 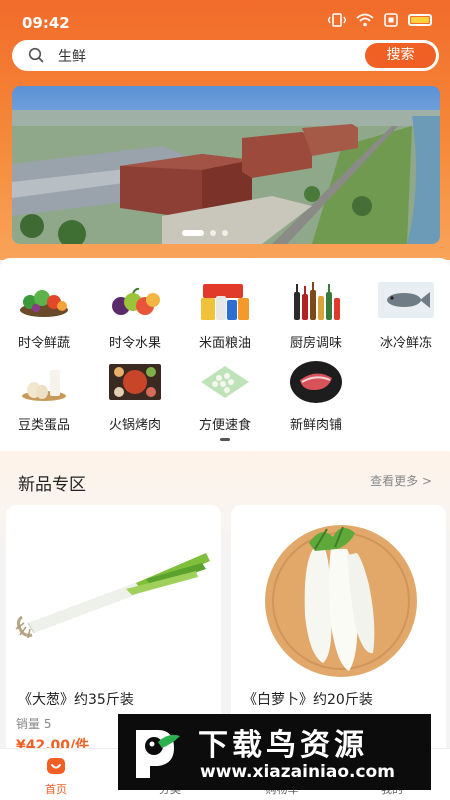 What do you see at coordinates (56, 766) in the screenshot?
I see `home-icon` at bounding box center [56, 766].